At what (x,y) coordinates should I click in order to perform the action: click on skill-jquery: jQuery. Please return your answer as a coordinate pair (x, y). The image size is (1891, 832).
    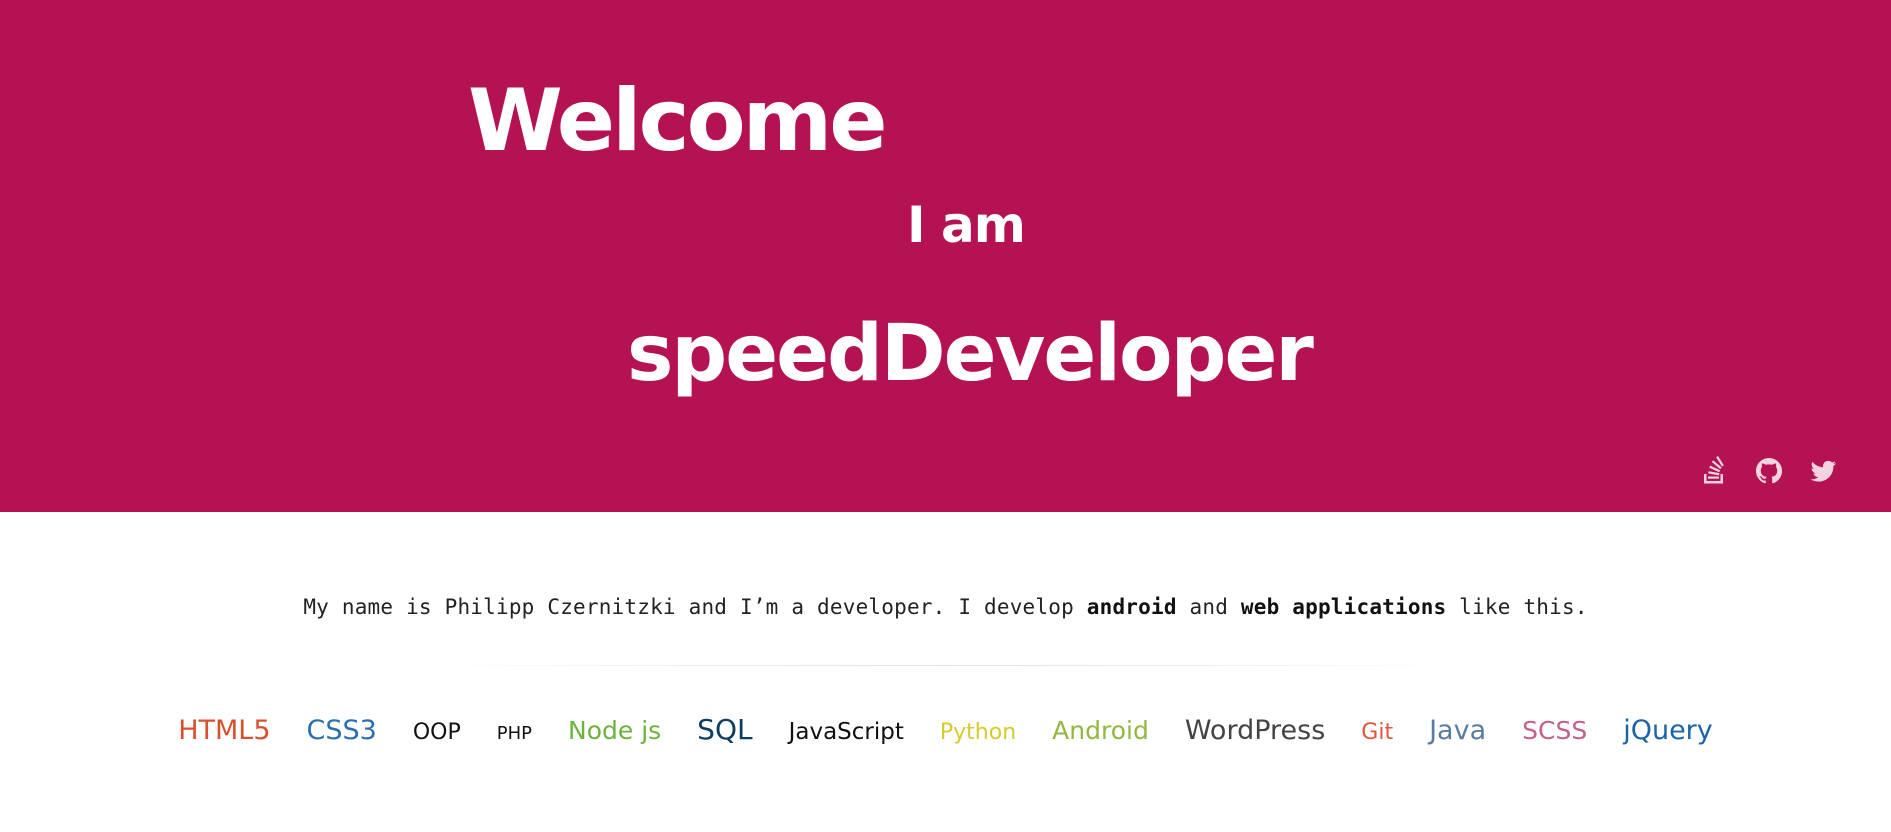
    Looking at the image, I should click on (1668, 730).